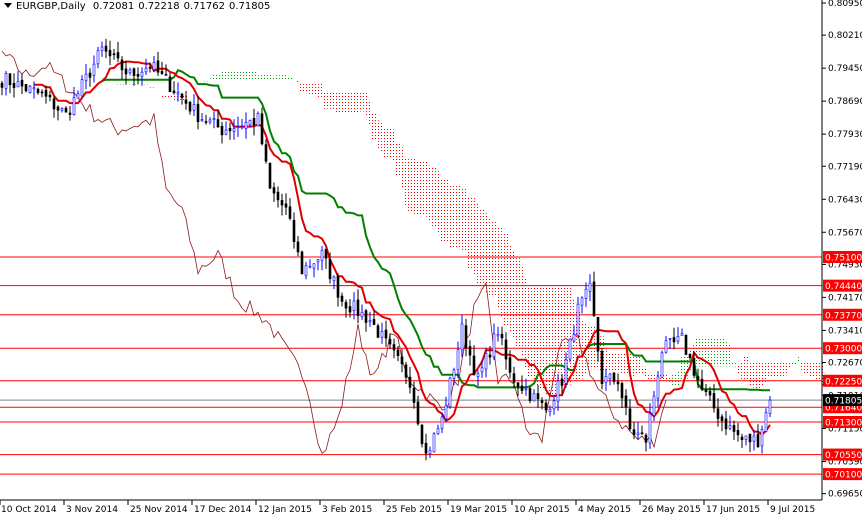  Describe the element at coordinates (845, 200) in the screenshot. I see `price-tick-label: 0.76430` at that location.